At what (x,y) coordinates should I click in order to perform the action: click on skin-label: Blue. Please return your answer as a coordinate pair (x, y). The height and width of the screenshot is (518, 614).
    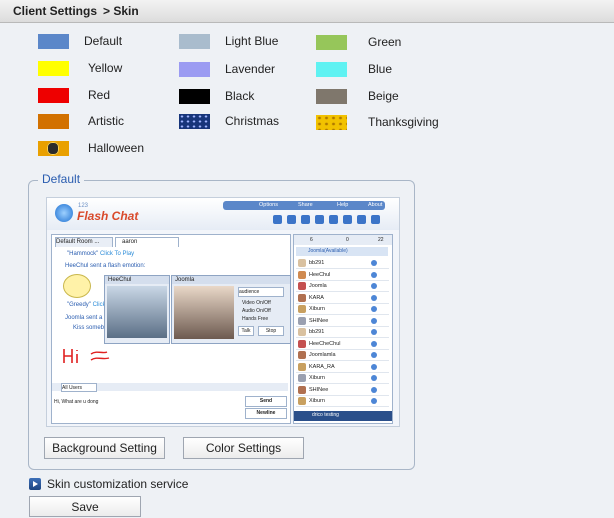
    Looking at the image, I should click on (380, 69).